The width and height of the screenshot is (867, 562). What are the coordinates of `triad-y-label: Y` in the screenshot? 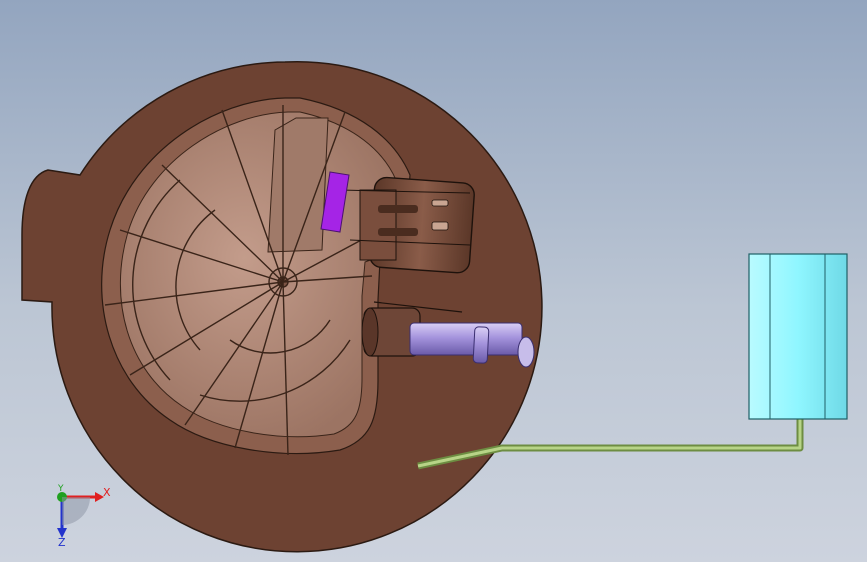 It's located at (61, 489).